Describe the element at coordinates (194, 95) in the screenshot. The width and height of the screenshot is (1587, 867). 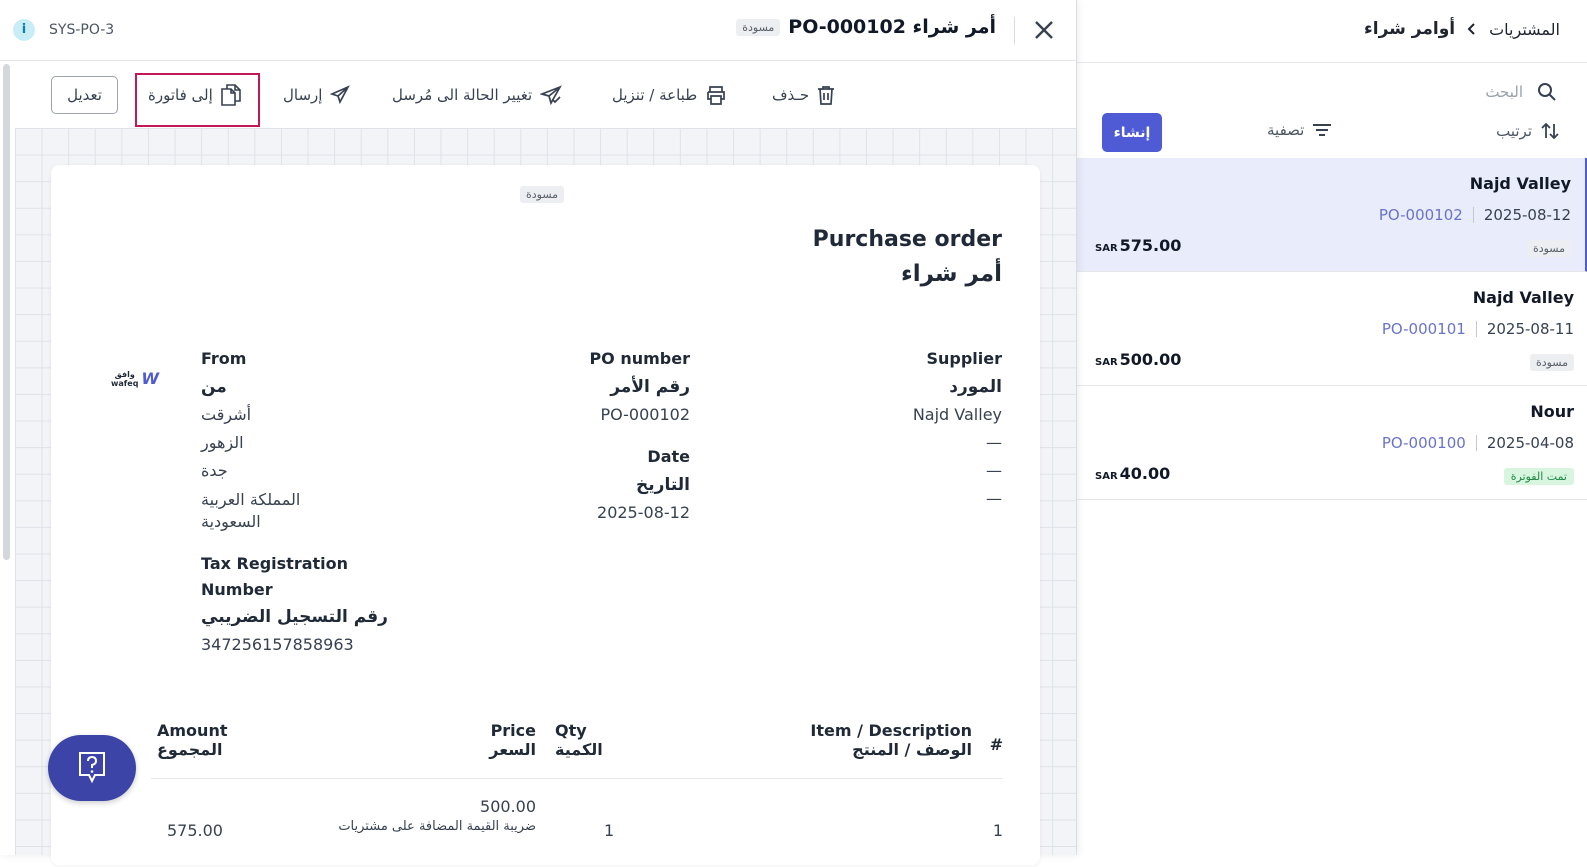
I see `convert-to-invoice-button: إلى فاتورة` at that location.